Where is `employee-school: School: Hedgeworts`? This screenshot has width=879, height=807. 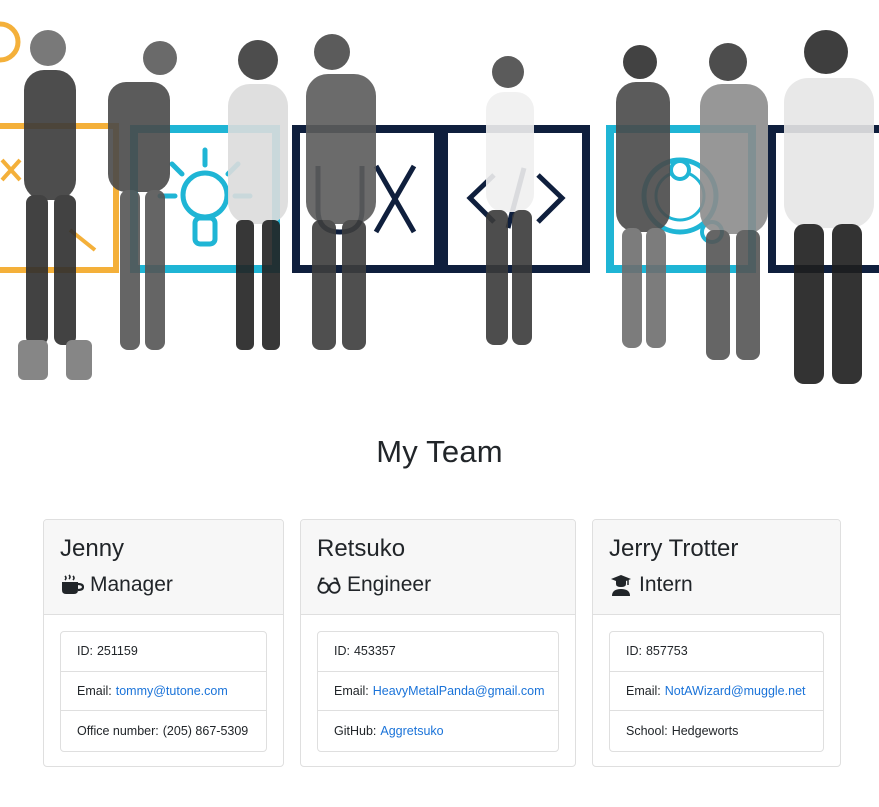
employee-school: School: Hedgeworts is located at coordinates (682, 730).